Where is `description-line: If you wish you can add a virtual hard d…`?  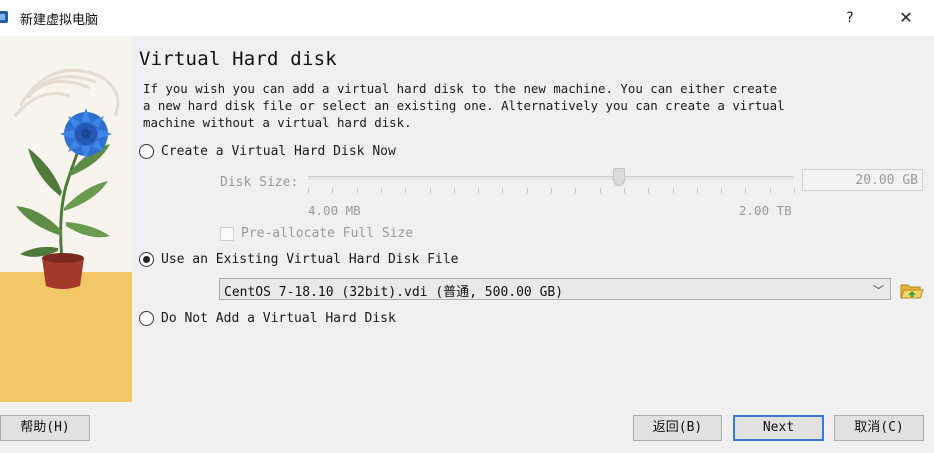 description-line: If you wish you can add a virtual hard d… is located at coordinates (460, 88).